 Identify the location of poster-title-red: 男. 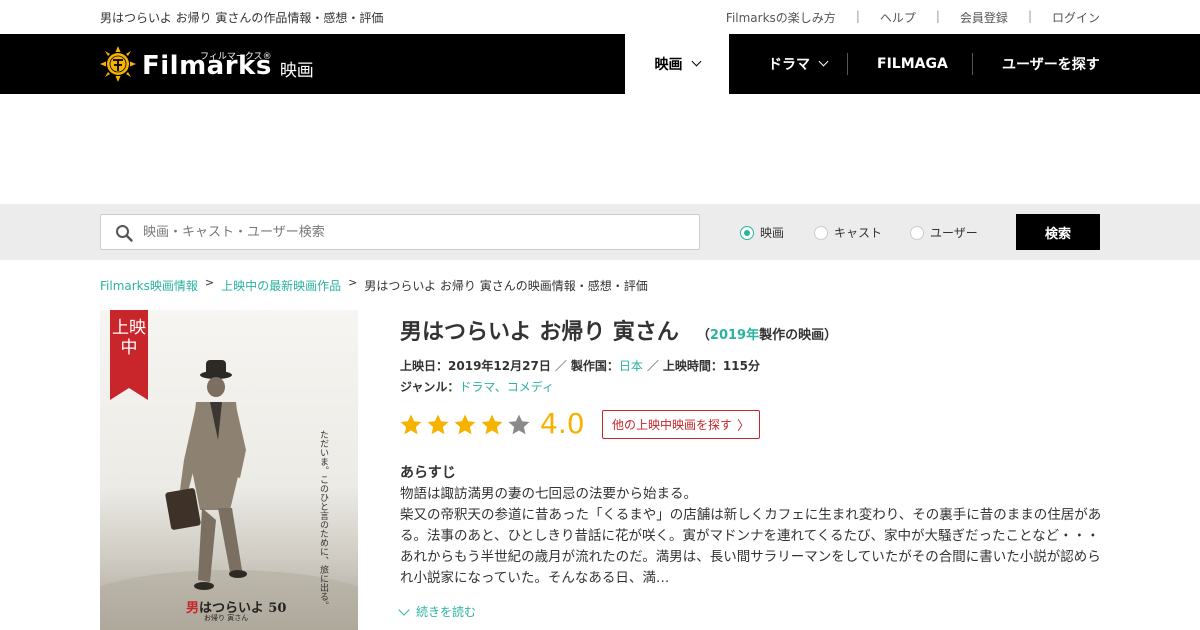
(193, 608).